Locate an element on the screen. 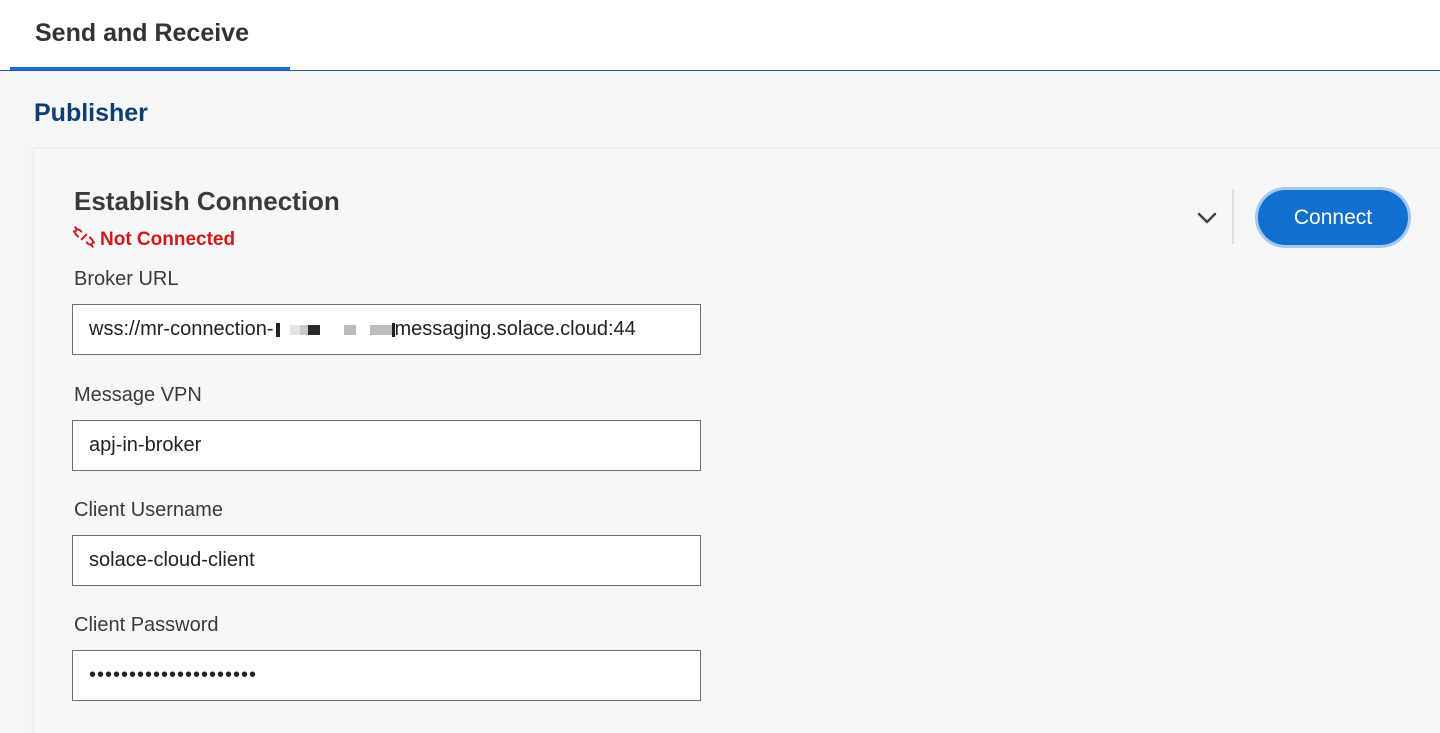 The image size is (1440, 733). connection-status: Not Connected is located at coordinates (154, 240).